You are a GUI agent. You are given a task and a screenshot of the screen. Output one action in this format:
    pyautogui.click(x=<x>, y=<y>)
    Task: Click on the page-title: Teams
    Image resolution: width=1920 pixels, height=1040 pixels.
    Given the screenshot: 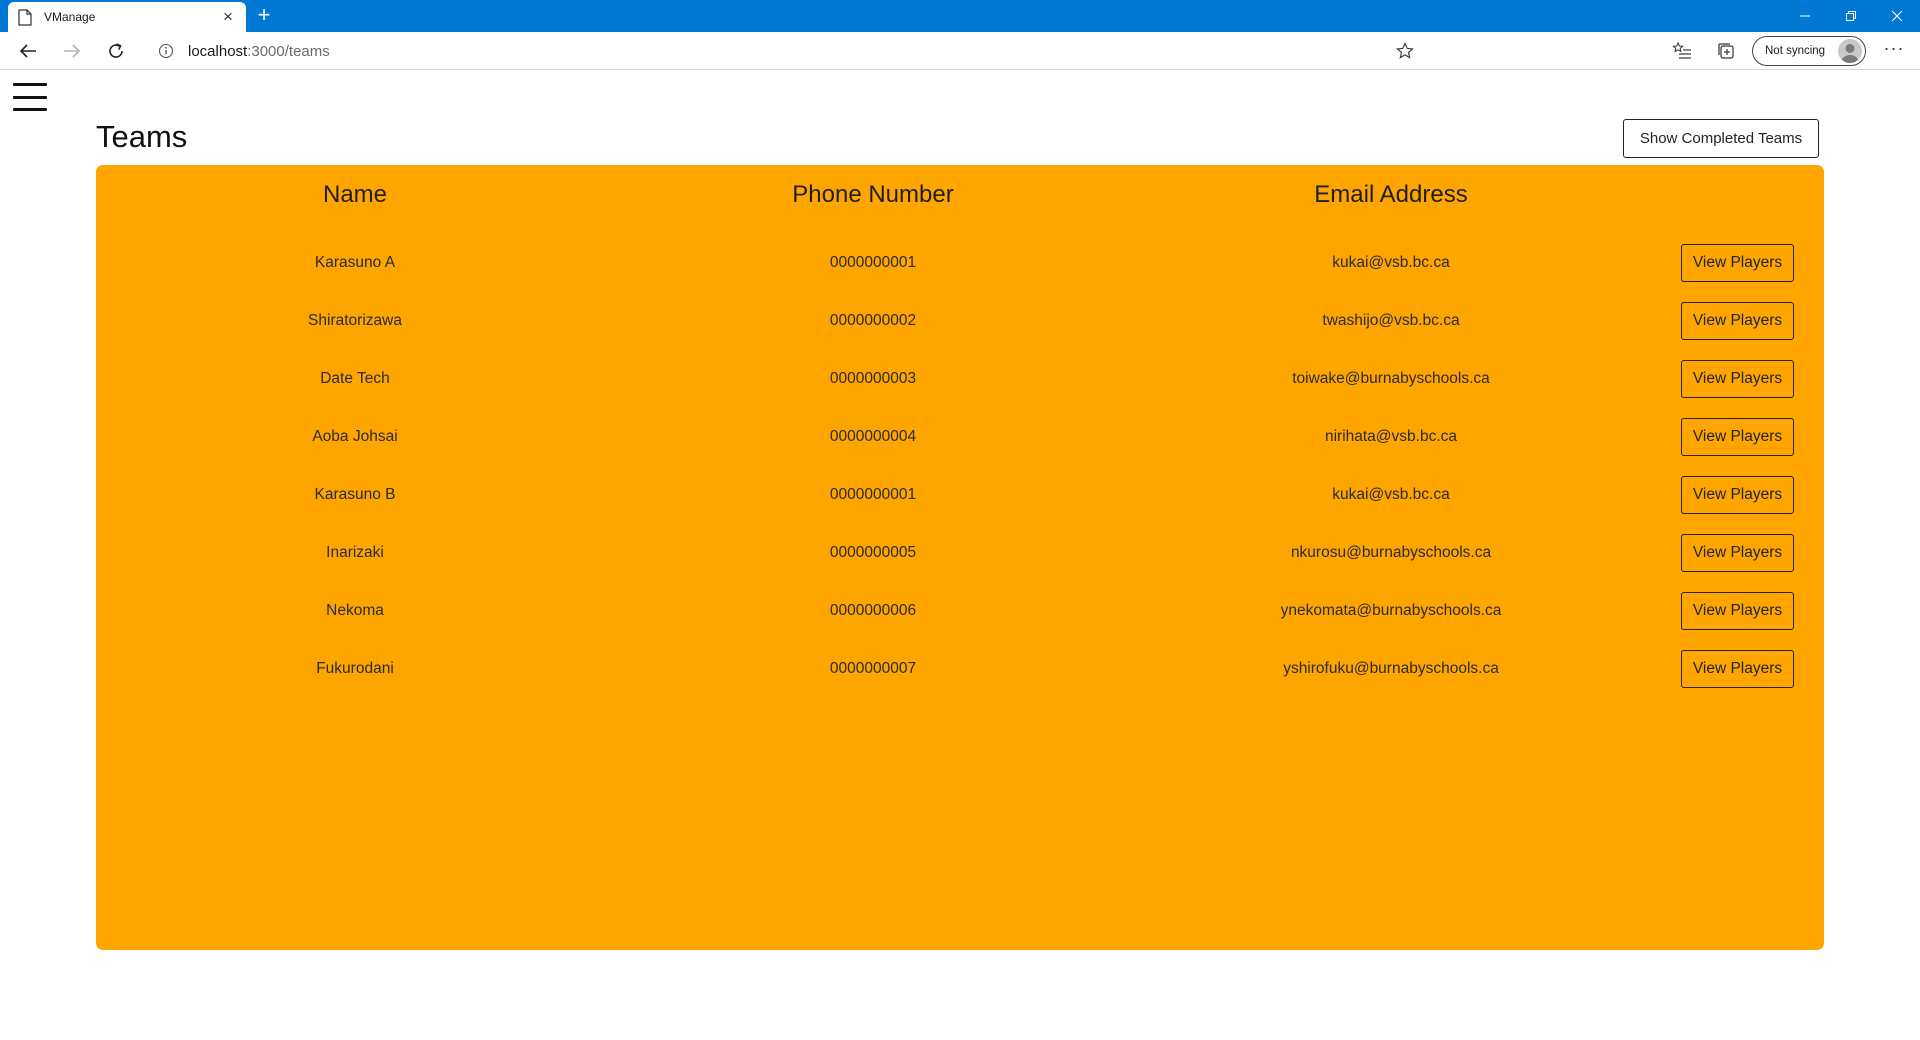 What is the action you would take?
    pyautogui.click(x=142, y=136)
    